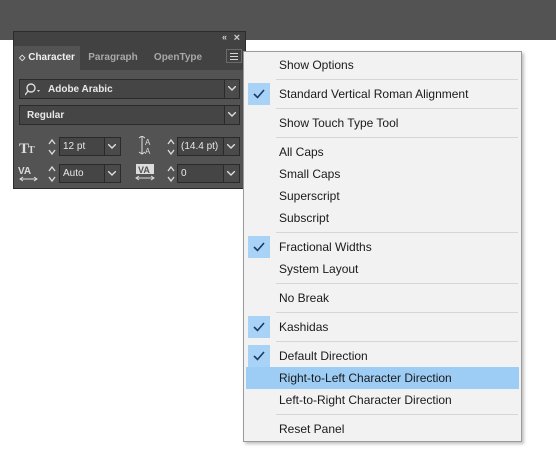  What do you see at coordinates (382, 269) in the screenshot?
I see `menu-item-system-layout: System Layout` at bounding box center [382, 269].